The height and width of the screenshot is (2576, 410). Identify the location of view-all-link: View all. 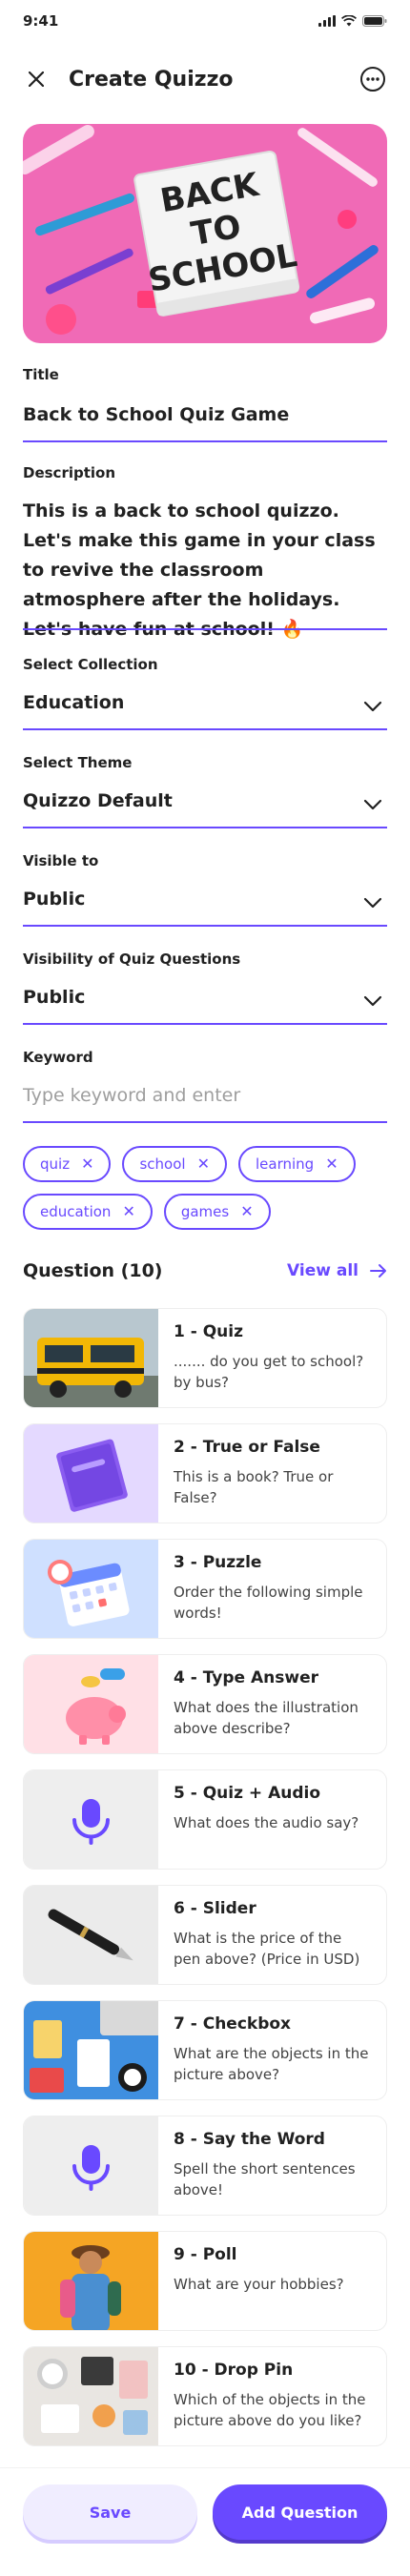
(337, 1270).